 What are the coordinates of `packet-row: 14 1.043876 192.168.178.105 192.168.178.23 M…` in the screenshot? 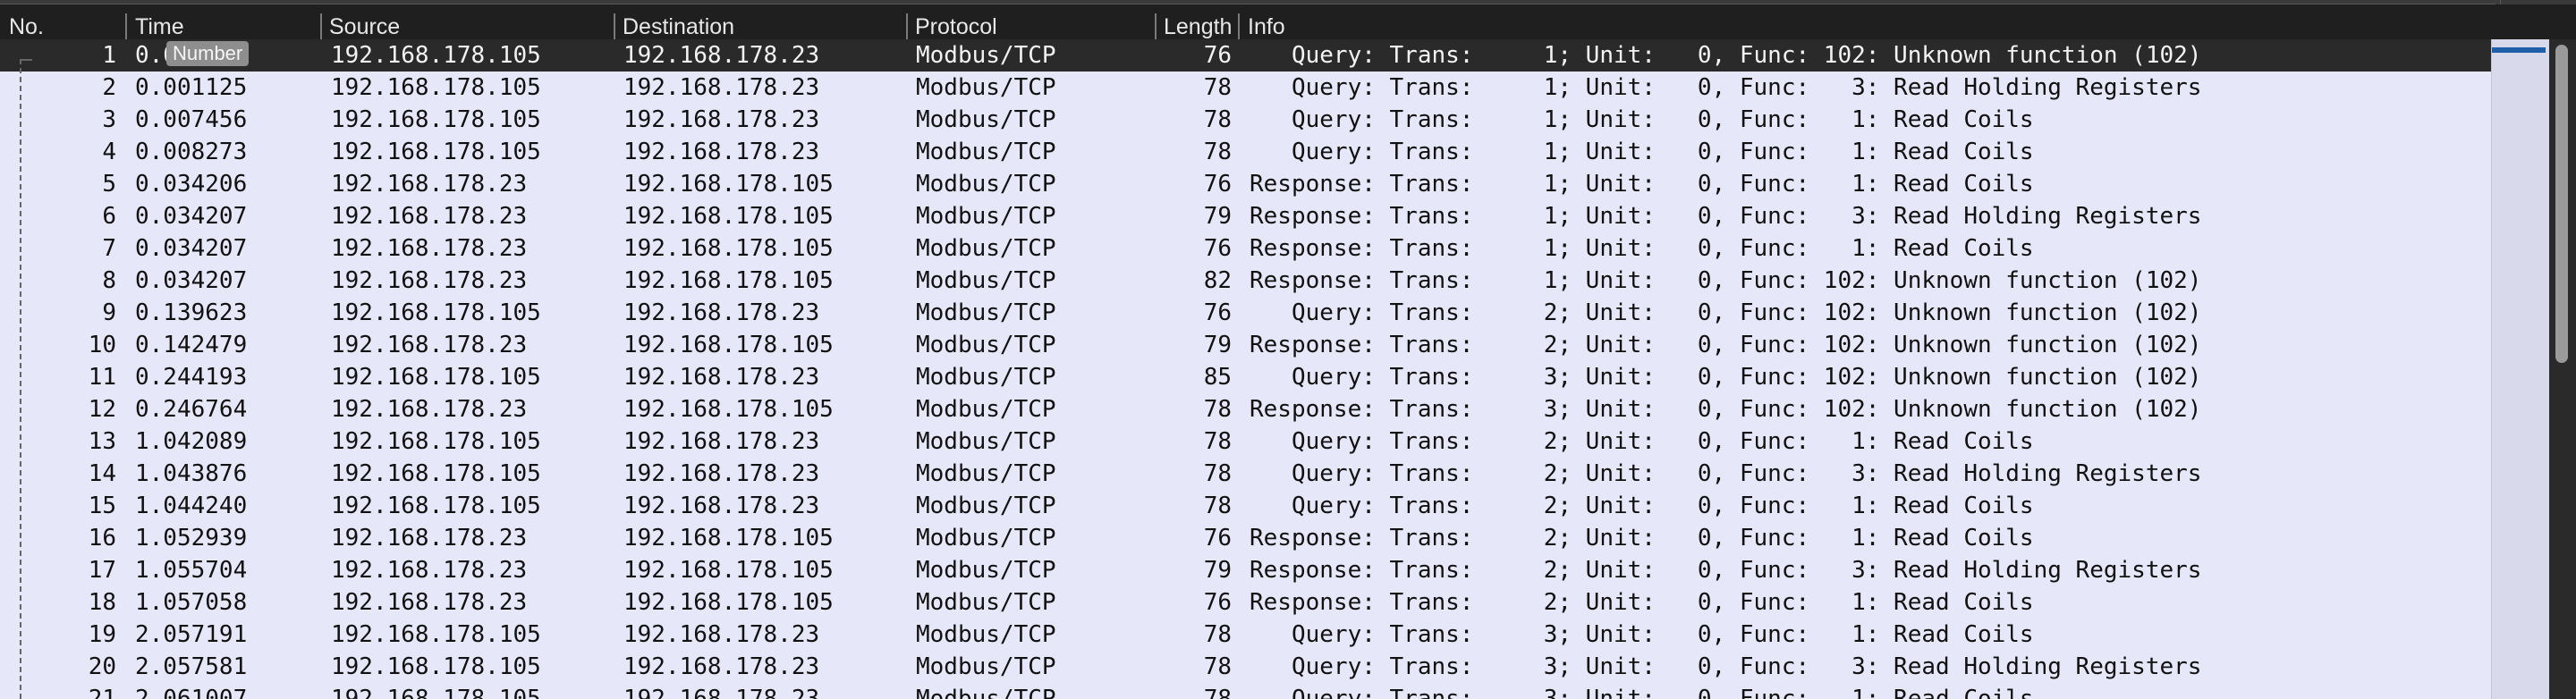 It's located at (1245, 474).